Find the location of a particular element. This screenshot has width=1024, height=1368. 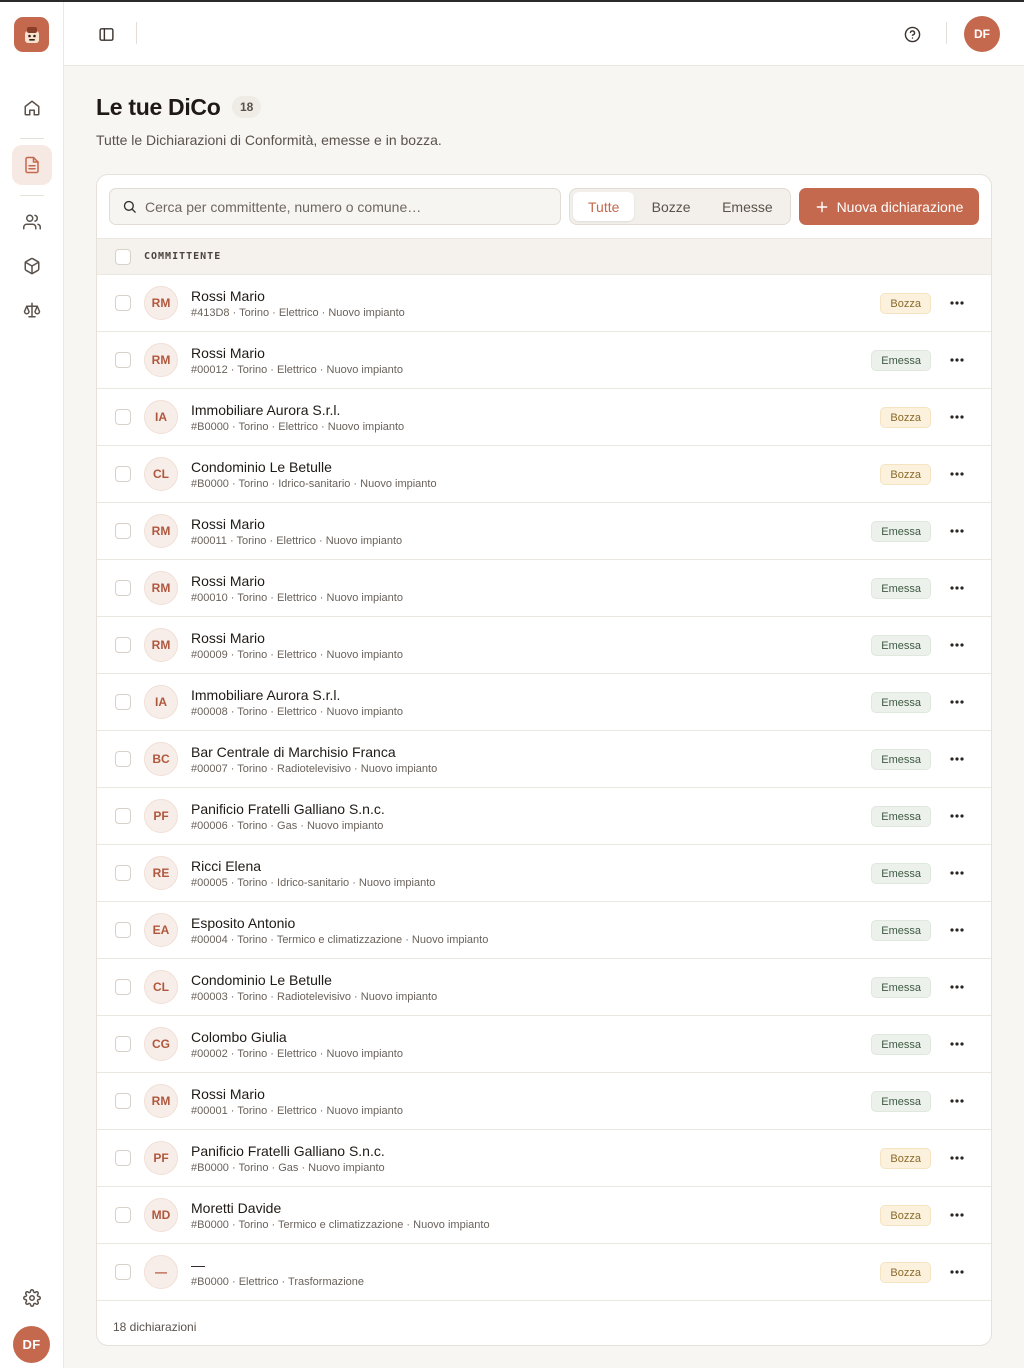

search-input is located at coordinates (345, 206).